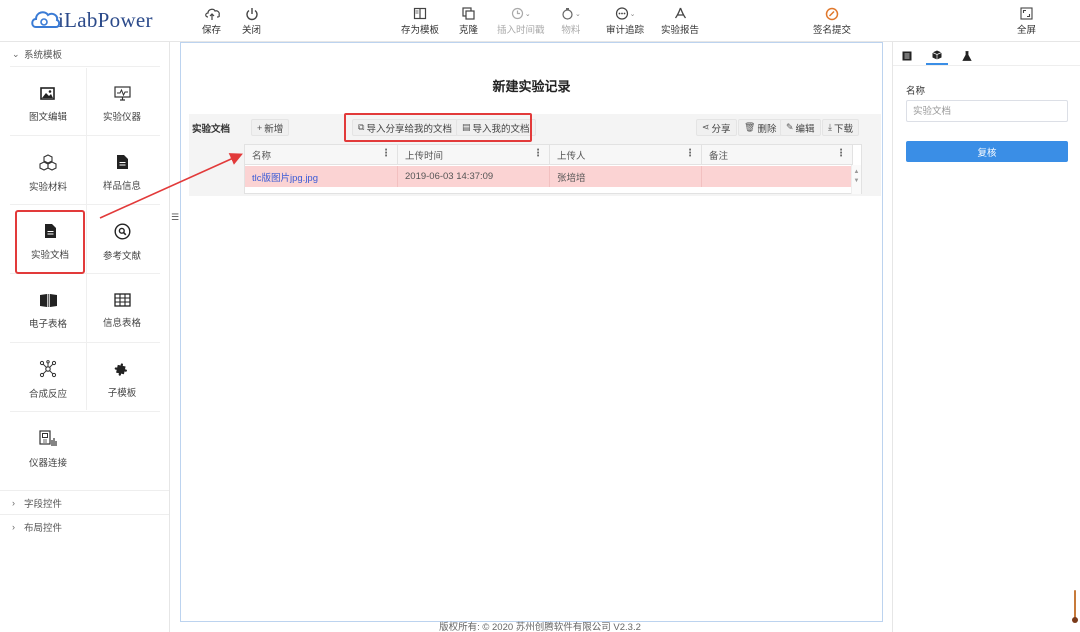 The image size is (1080, 632). I want to click on column-title: 名称, so click(262, 156).